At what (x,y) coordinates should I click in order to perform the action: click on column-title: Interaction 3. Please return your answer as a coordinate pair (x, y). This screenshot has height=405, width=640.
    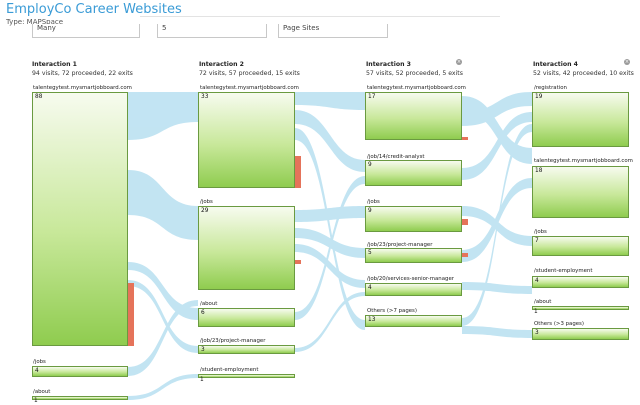
    Looking at the image, I should click on (388, 64).